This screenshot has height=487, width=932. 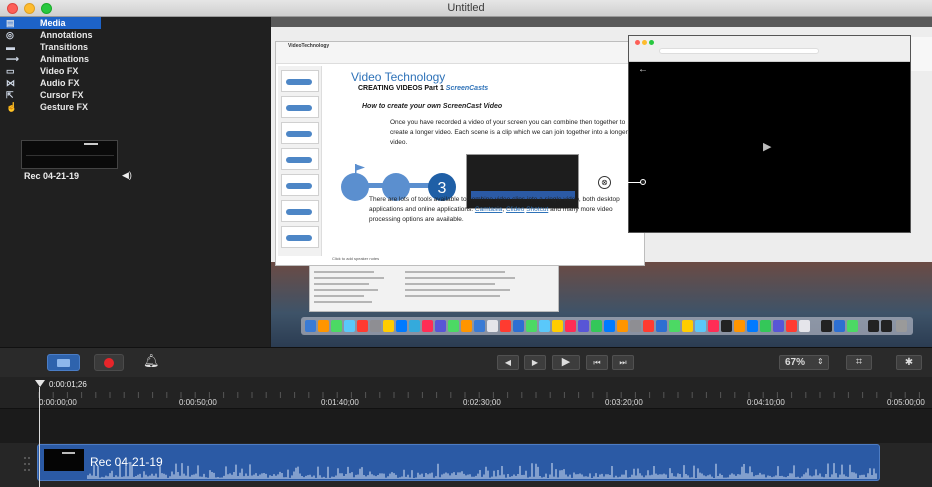 I want to click on sidebar-item-gesture-fx: ☝ Gesture FX, so click(x=50, y=107).